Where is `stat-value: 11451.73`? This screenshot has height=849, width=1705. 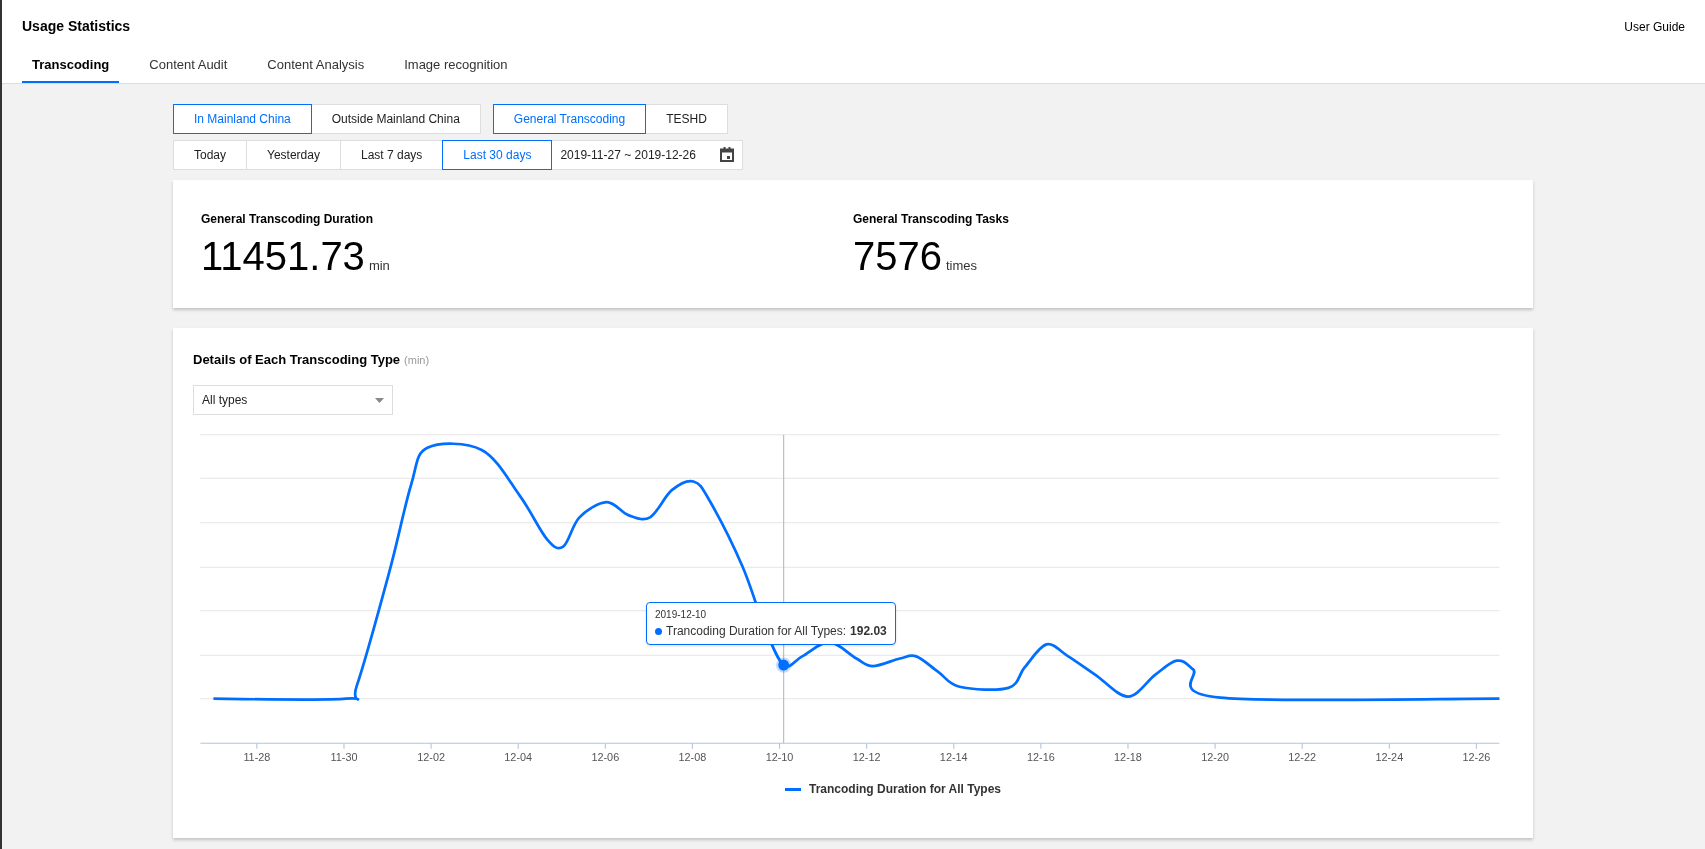
stat-value: 11451.73 is located at coordinates (283, 255).